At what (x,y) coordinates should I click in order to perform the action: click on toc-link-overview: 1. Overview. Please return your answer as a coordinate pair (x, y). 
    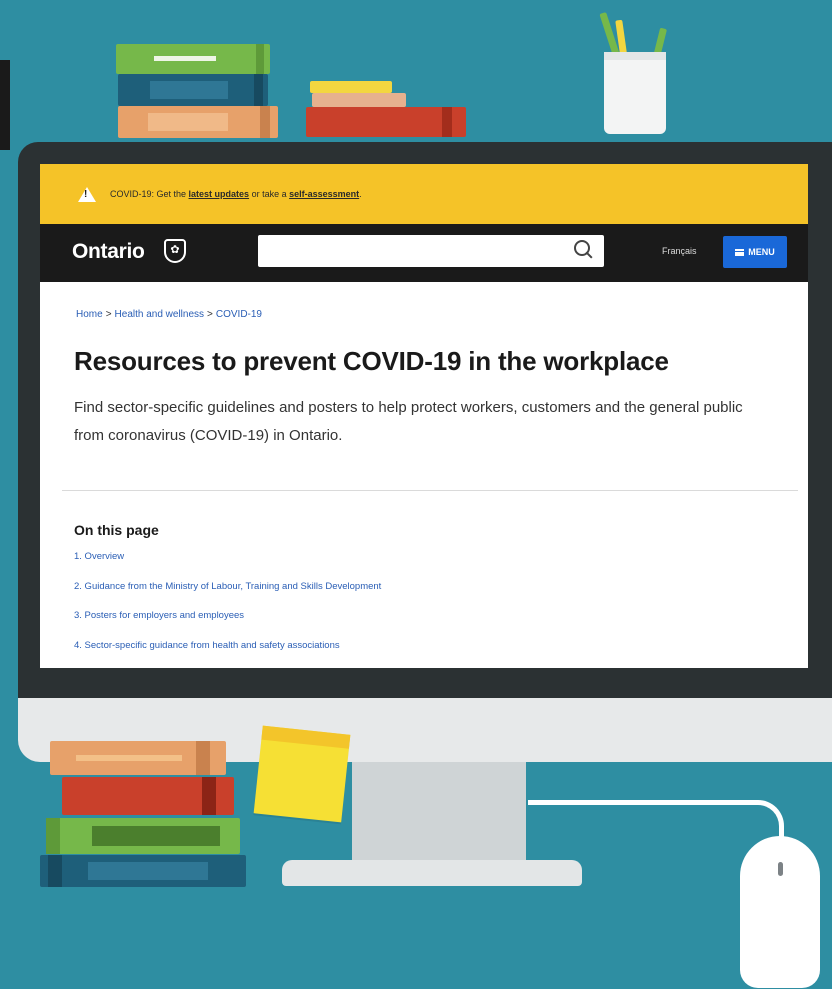
    Looking at the image, I should click on (227, 566).